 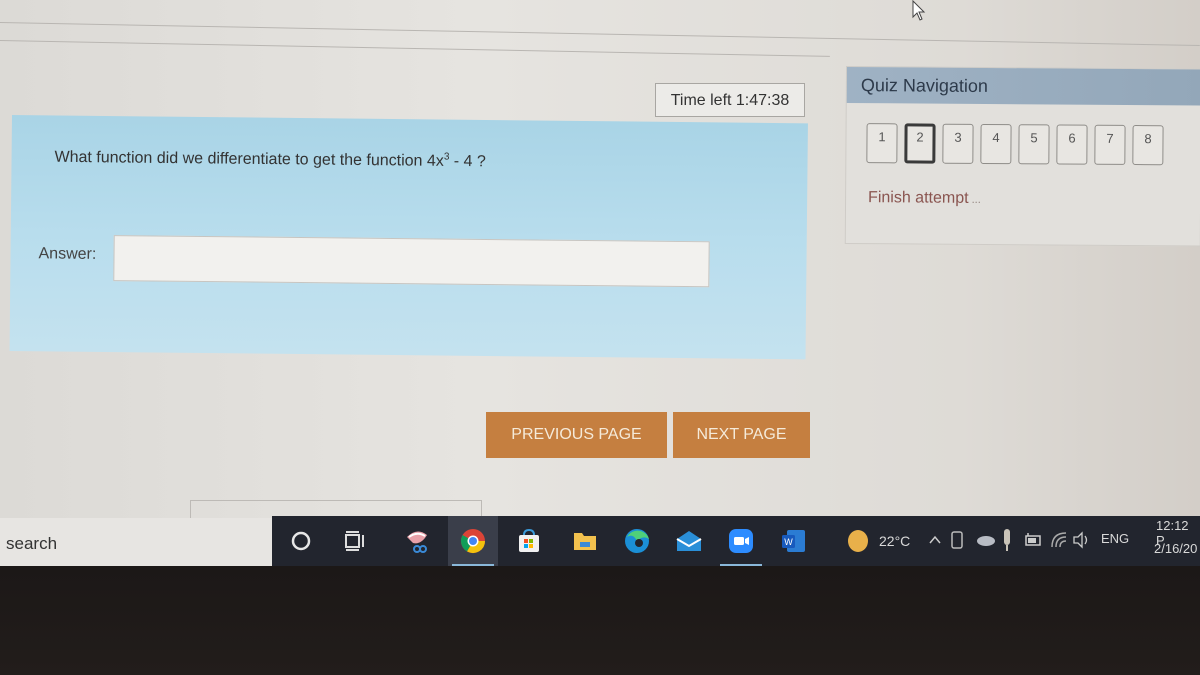 What do you see at coordinates (600, 34) in the screenshot?
I see `page-divider-top` at bounding box center [600, 34].